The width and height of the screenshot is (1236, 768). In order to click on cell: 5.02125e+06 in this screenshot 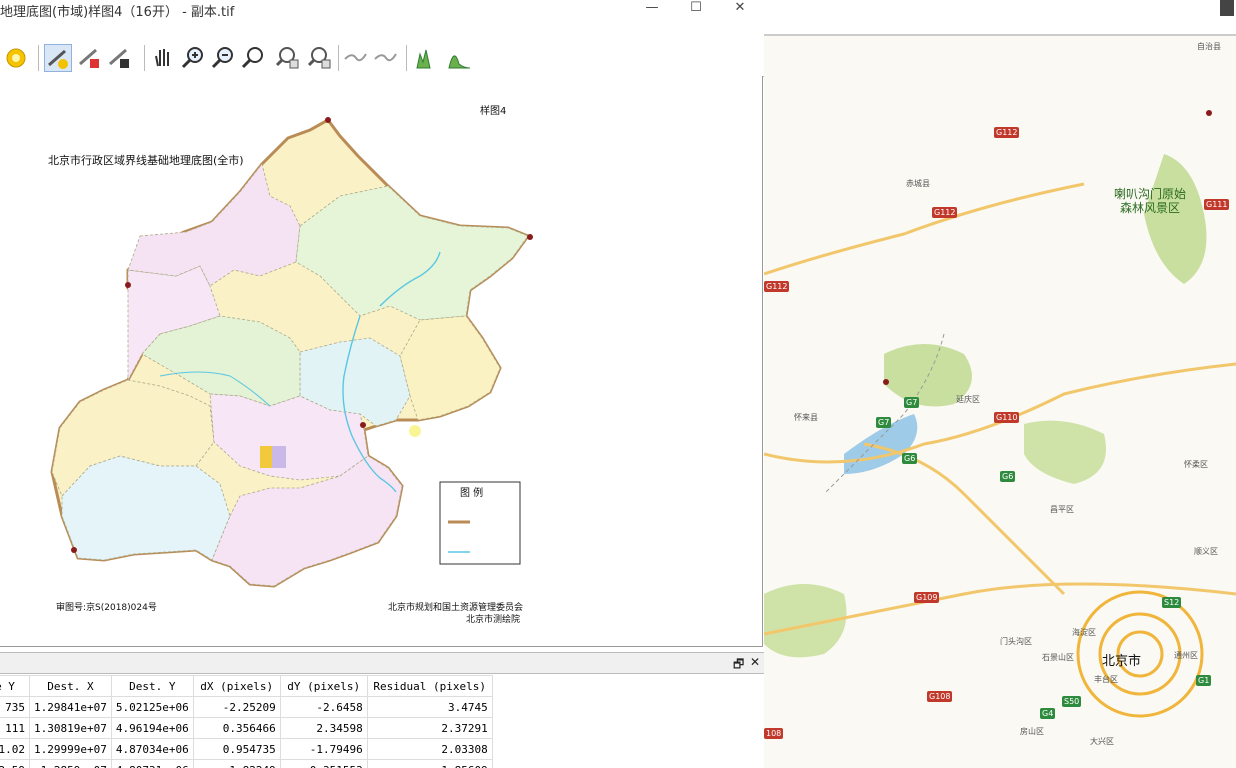, I will do `click(152, 707)`.